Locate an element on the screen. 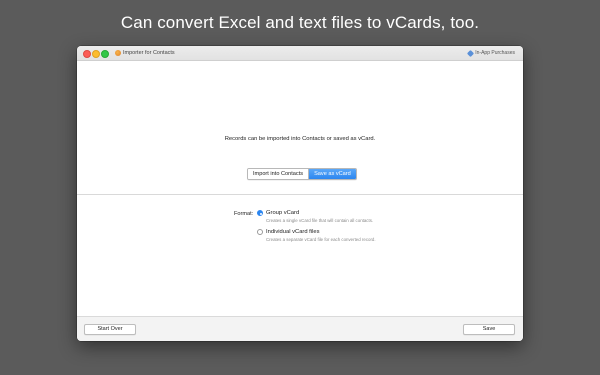  group-vcard-option: Group vCard is located at coordinates (278, 213).